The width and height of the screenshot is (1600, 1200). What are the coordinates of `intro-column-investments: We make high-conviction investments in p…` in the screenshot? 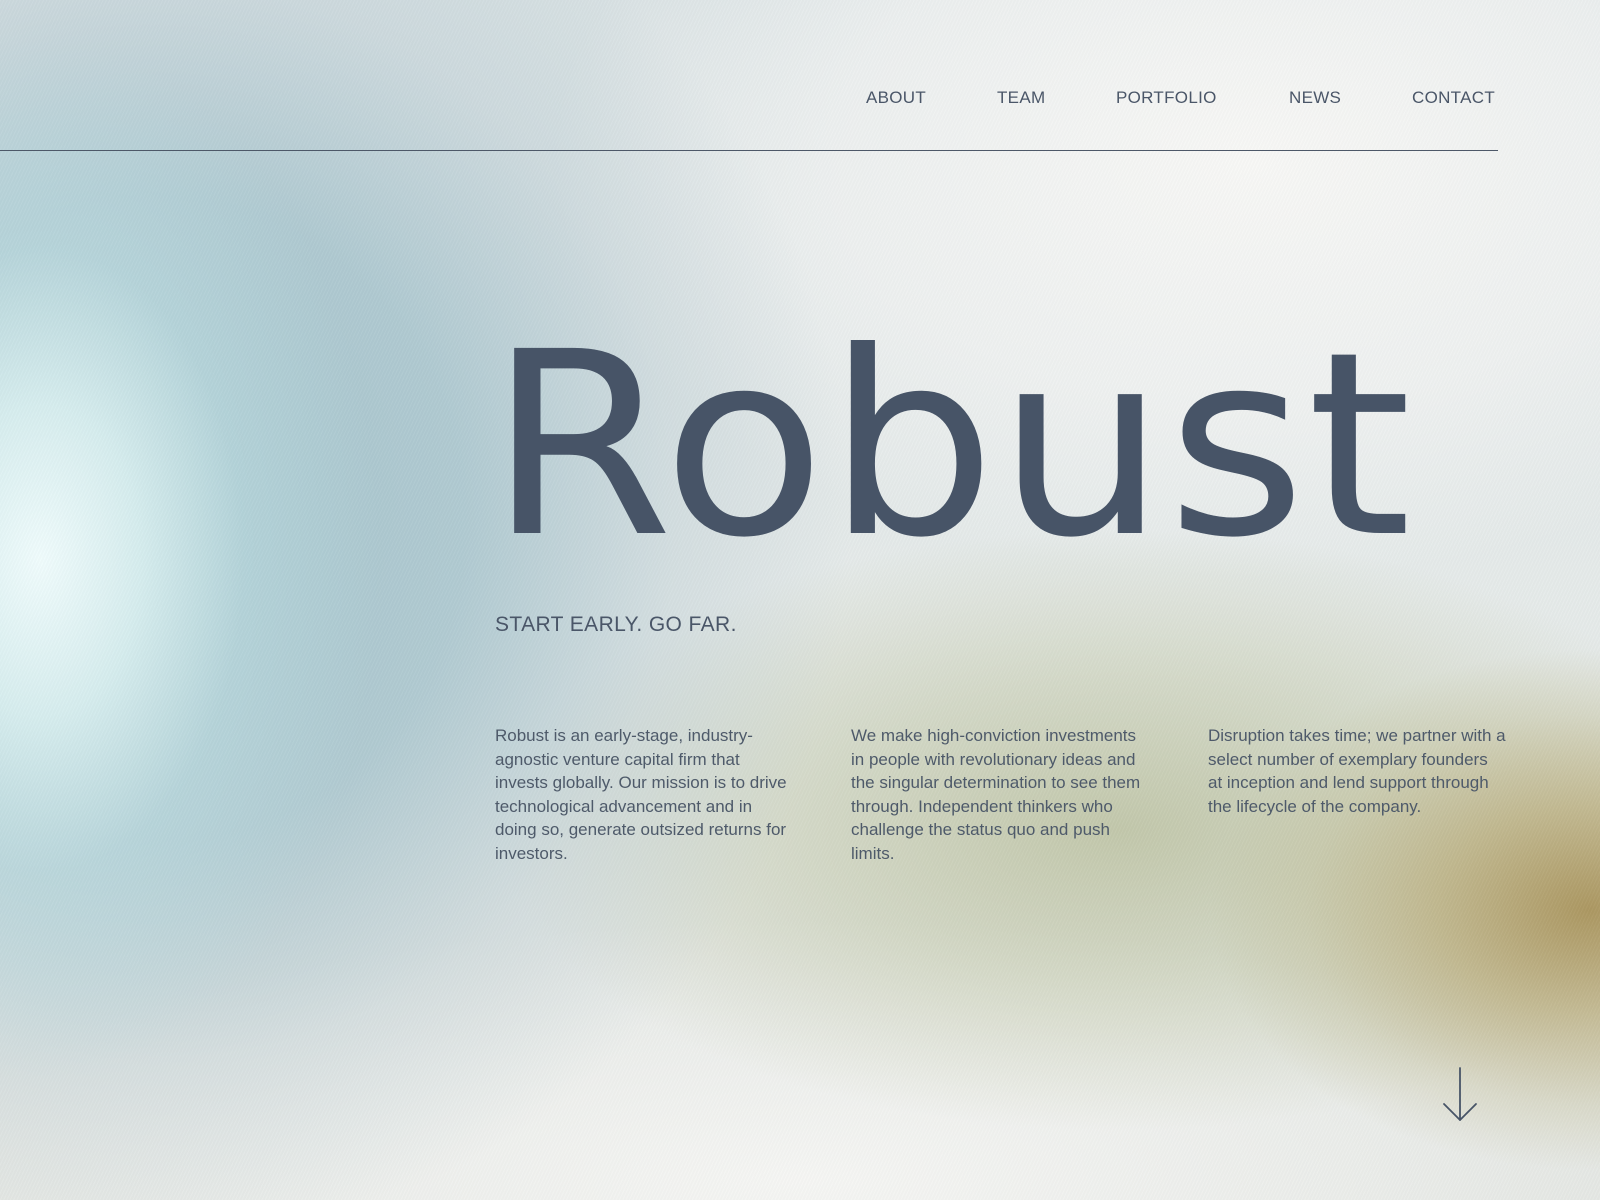 It's located at (996, 794).